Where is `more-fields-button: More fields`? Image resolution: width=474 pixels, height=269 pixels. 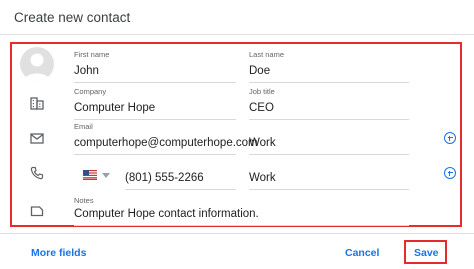 more-fields-button: More fields is located at coordinates (58, 253).